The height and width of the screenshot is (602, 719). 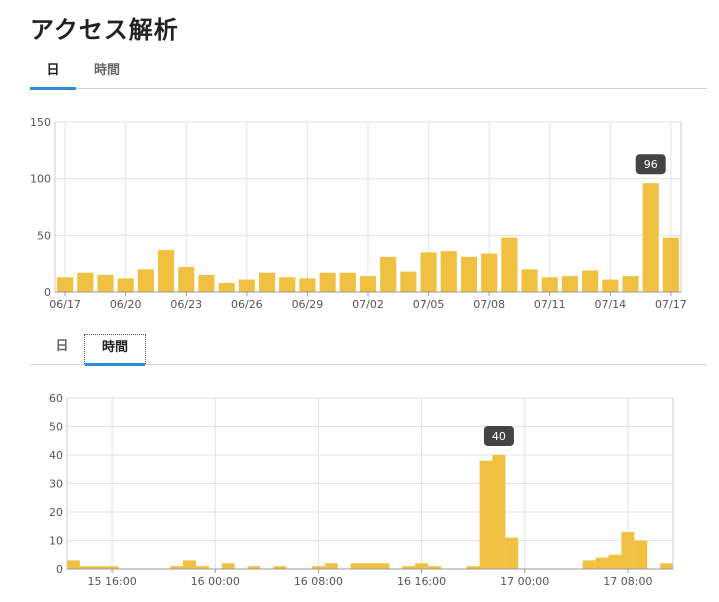 What do you see at coordinates (65, 304) in the screenshot?
I see `x-tick-label: 06/17` at bounding box center [65, 304].